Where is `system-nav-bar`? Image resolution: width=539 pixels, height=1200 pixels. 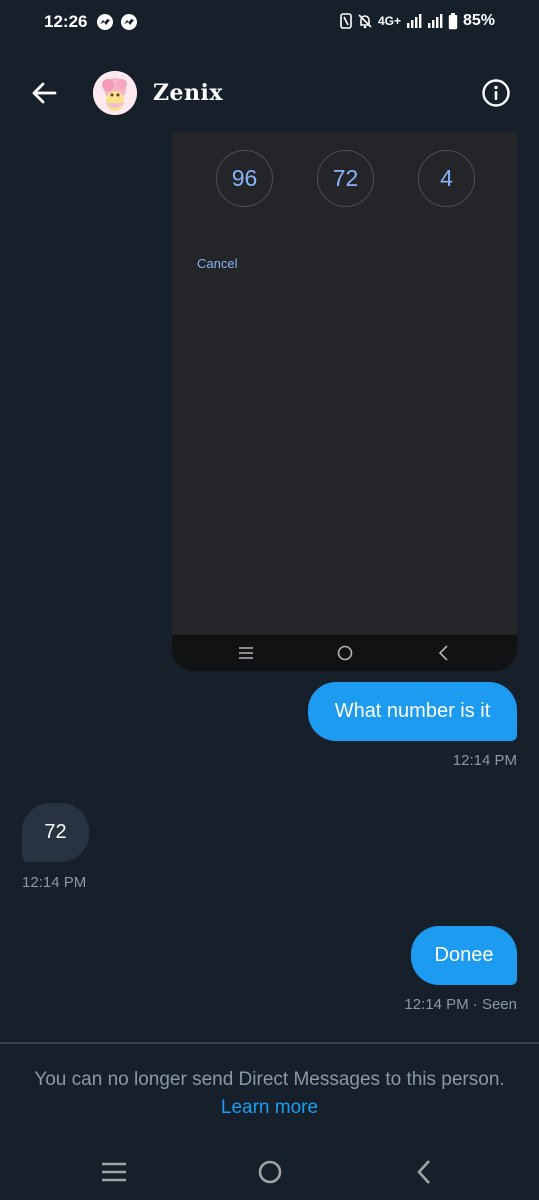 system-nav-bar is located at coordinates (269, 1170).